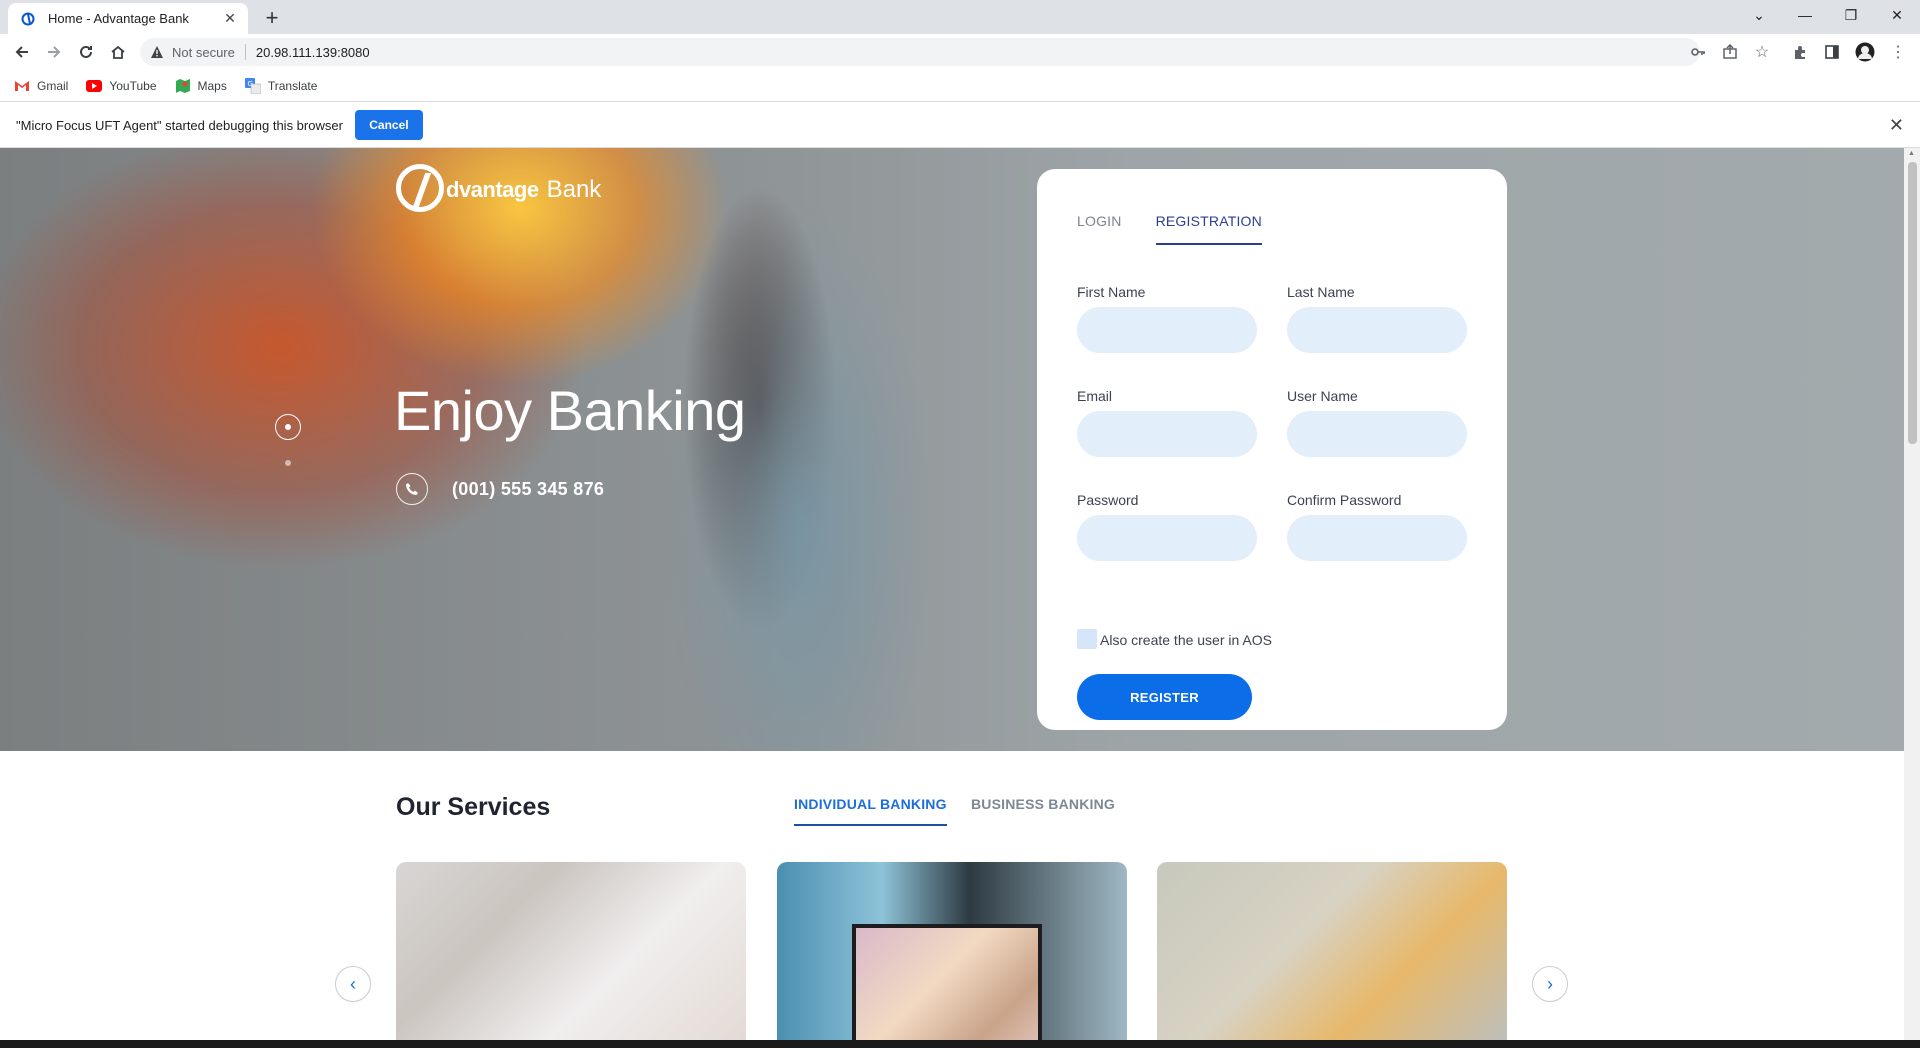 The image size is (1920, 1048). What do you see at coordinates (1186, 640) in the screenshot?
I see `create-aos-user-label: Also create the user in AOS` at bounding box center [1186, 640].